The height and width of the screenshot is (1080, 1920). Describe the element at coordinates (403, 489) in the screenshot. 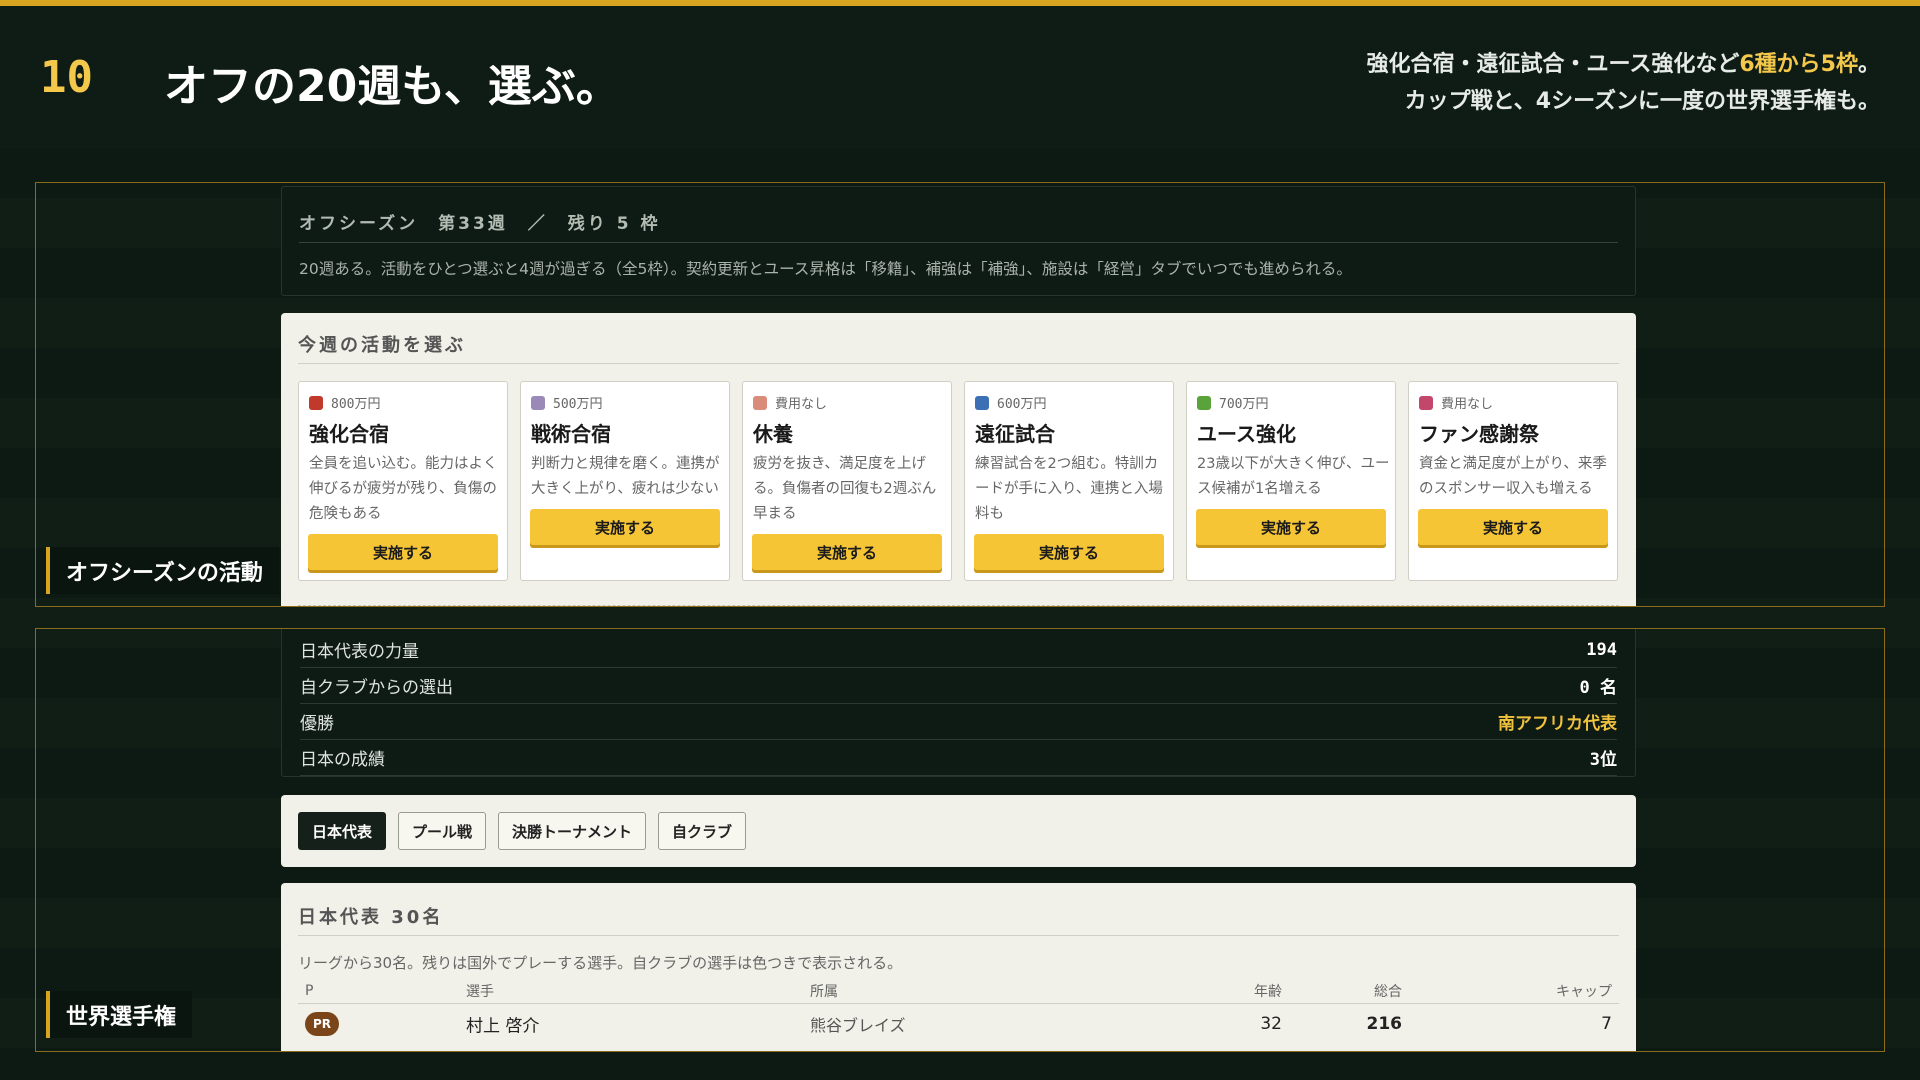

I see `card-description: 全員を追い込む。能力はよく伸びるが疲労が残り、負傷の危険もある` at that location.